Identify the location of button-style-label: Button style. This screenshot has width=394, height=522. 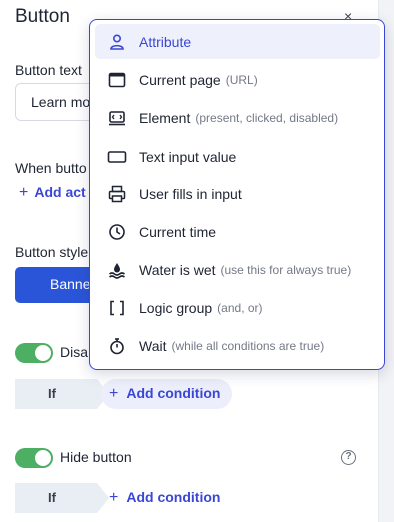
(52, 252).